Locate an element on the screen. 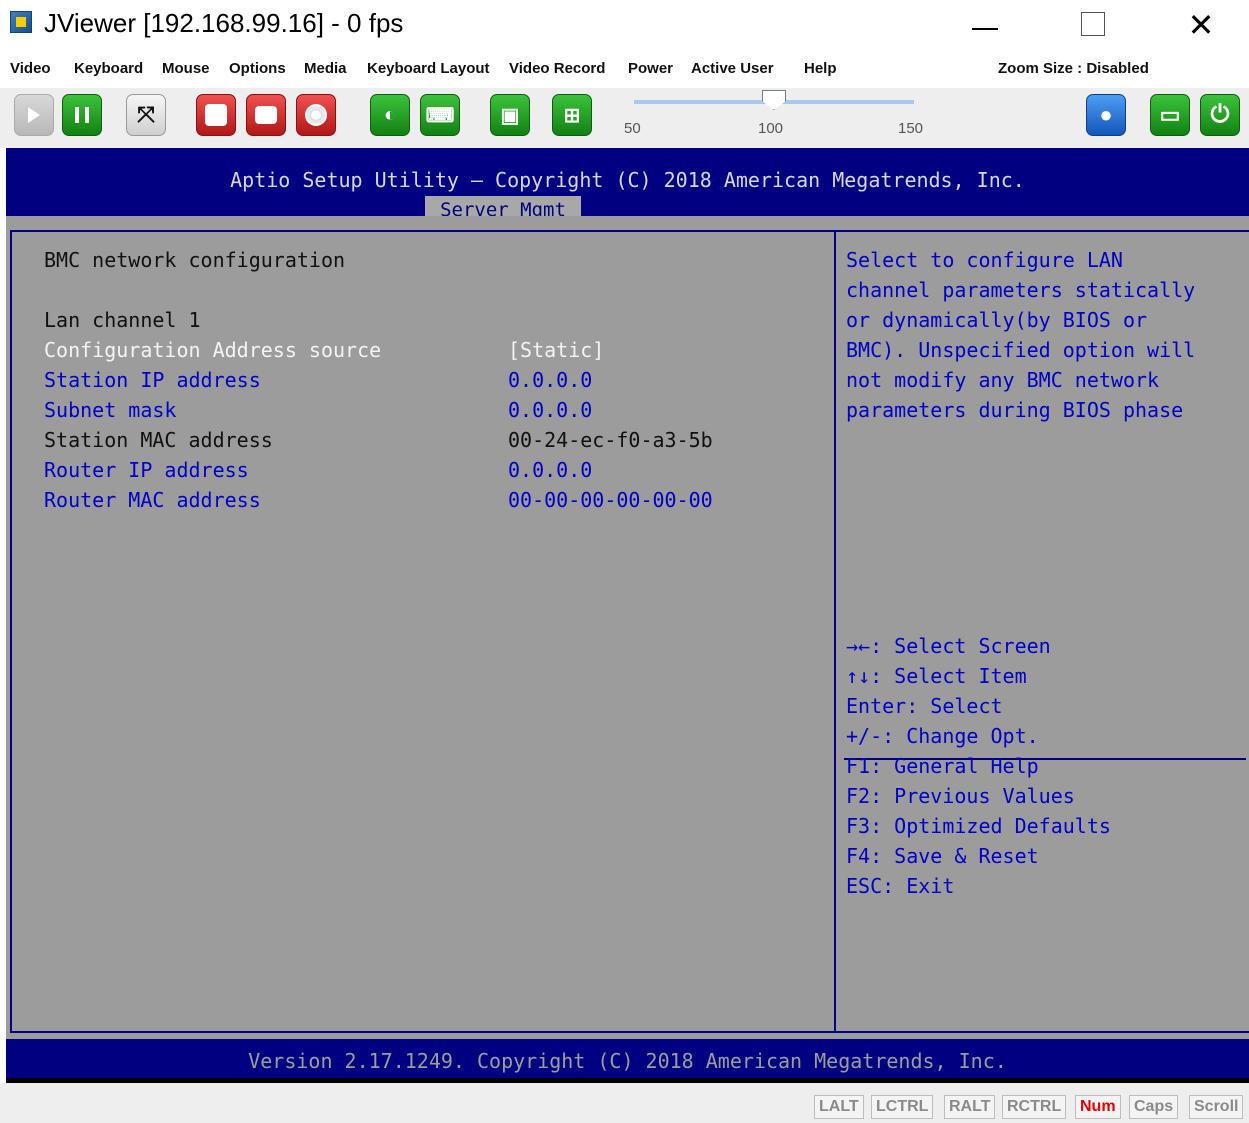 Image resolution: width=1249 pixels, height=1123 pixels. key-help-line: F3: Optimized Defaults is located at coordinates (978, 826).